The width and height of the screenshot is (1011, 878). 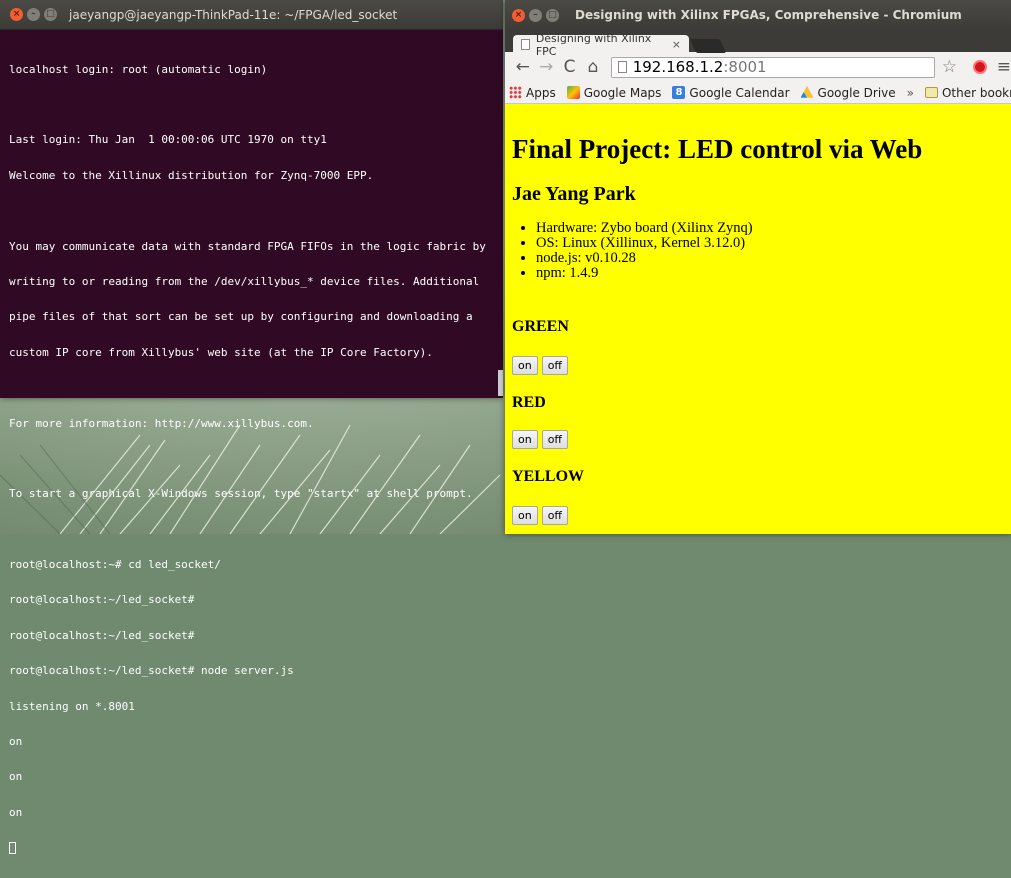 I want to click on terminal-line: listening on *.8001, so click(x=72, y=706).